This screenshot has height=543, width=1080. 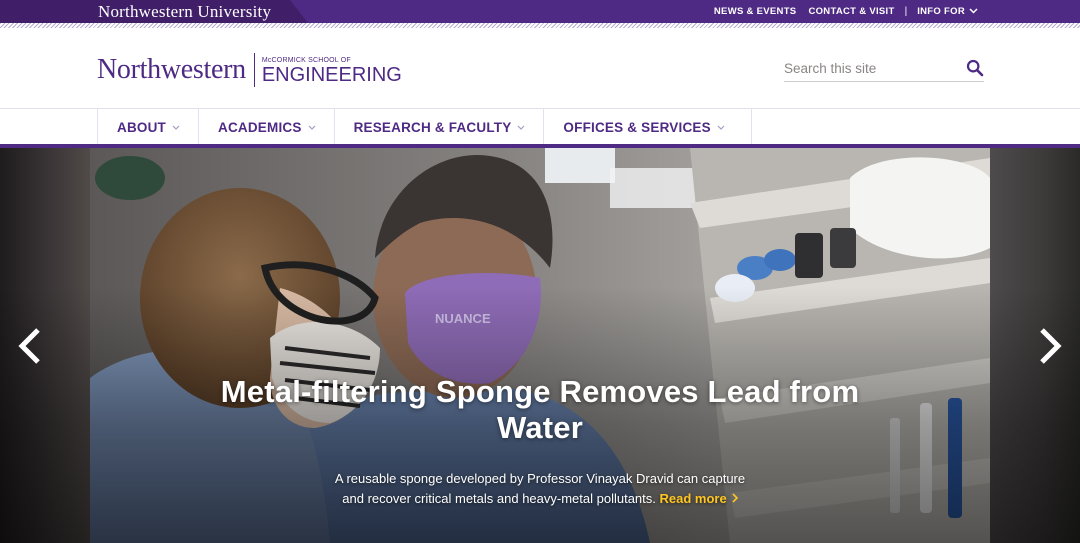 I want to click on logo-school: McCORMICK SCHOOL OF ENGINEERING, so click(x=332, y=70).